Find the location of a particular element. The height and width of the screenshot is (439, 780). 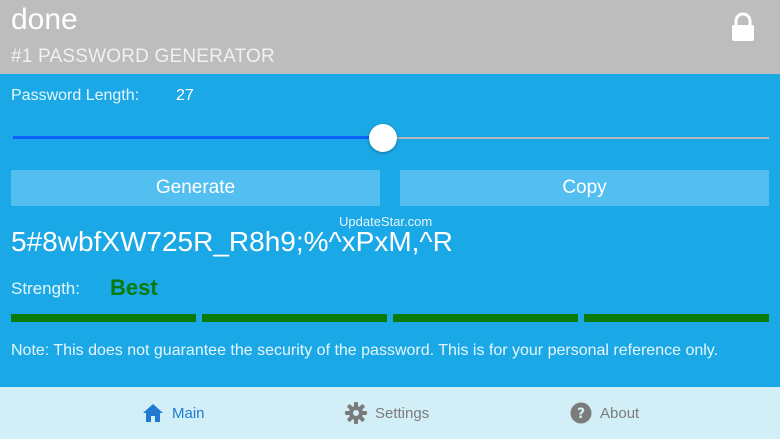

password-length-value: 27 is located at coordinates (185, 95).